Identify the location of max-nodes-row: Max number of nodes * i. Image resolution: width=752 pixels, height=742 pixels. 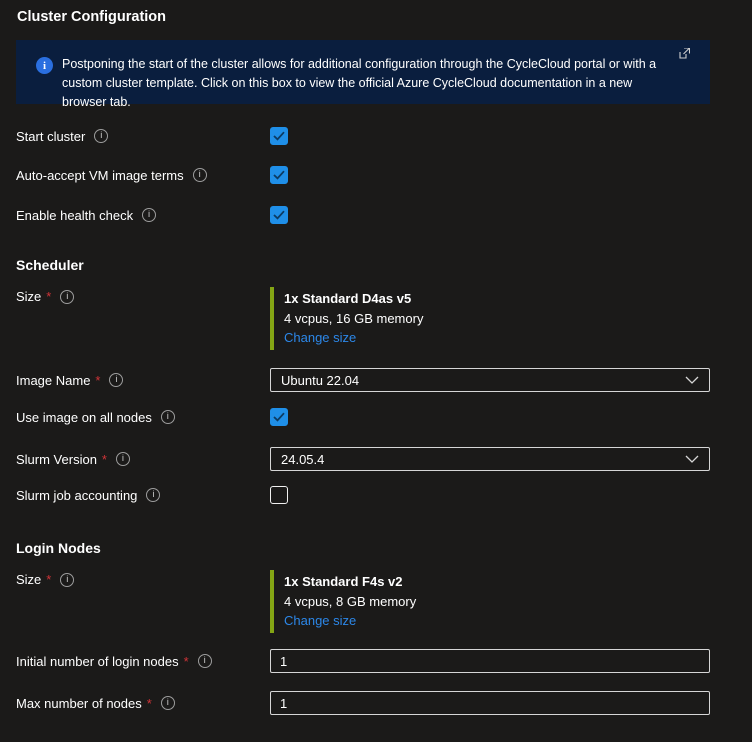
(363, 703).